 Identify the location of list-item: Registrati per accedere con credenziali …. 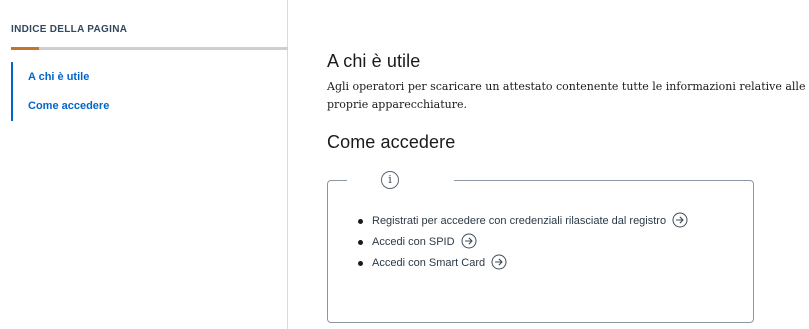
(522, 221).